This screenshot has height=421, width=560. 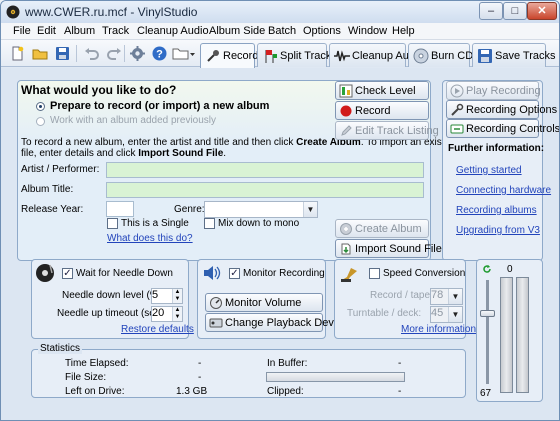 What do you see at coordinates (259, 223) in the screenshot?
I see `mixdown-mono-label: Mix down to mono` at bounding box center [259, 223].